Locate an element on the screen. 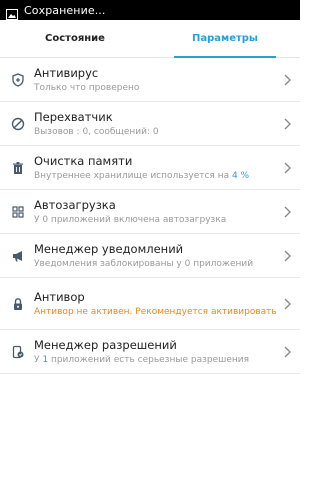 This screenshot has width=320, height=480. item-label: Перехватчик is located at coordinates (73, 116).